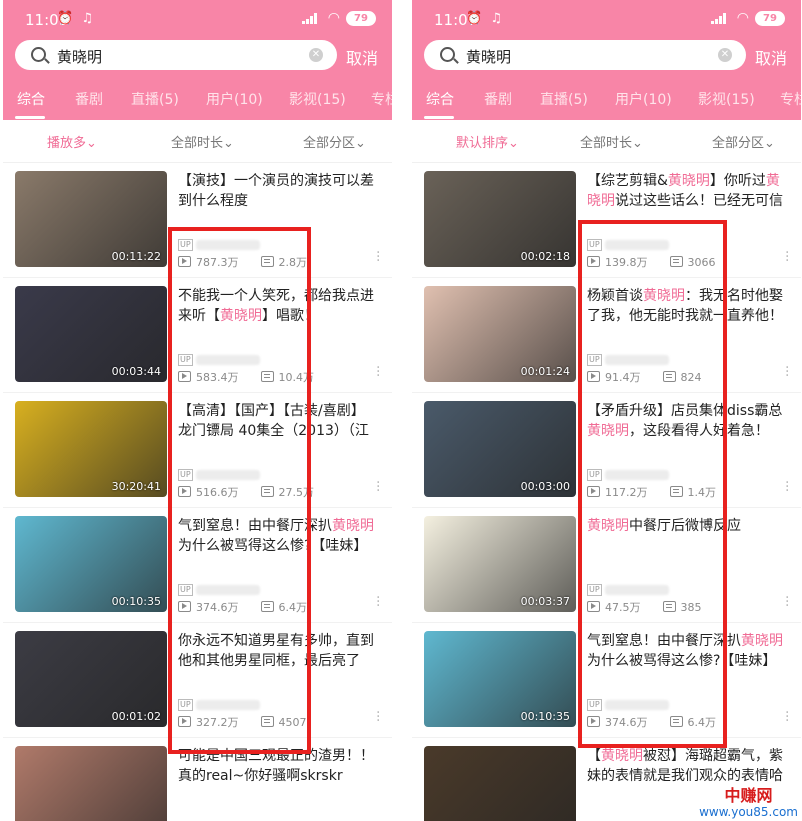  Describe the element at coordinates (136, 486) in the screenshot. I see `video-duration: 30:20:41` at that location.